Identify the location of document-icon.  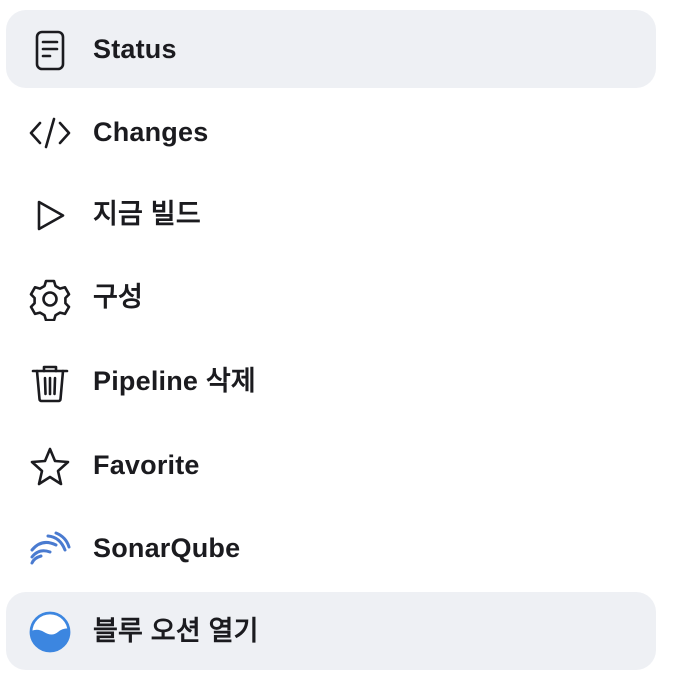
(50, 51).